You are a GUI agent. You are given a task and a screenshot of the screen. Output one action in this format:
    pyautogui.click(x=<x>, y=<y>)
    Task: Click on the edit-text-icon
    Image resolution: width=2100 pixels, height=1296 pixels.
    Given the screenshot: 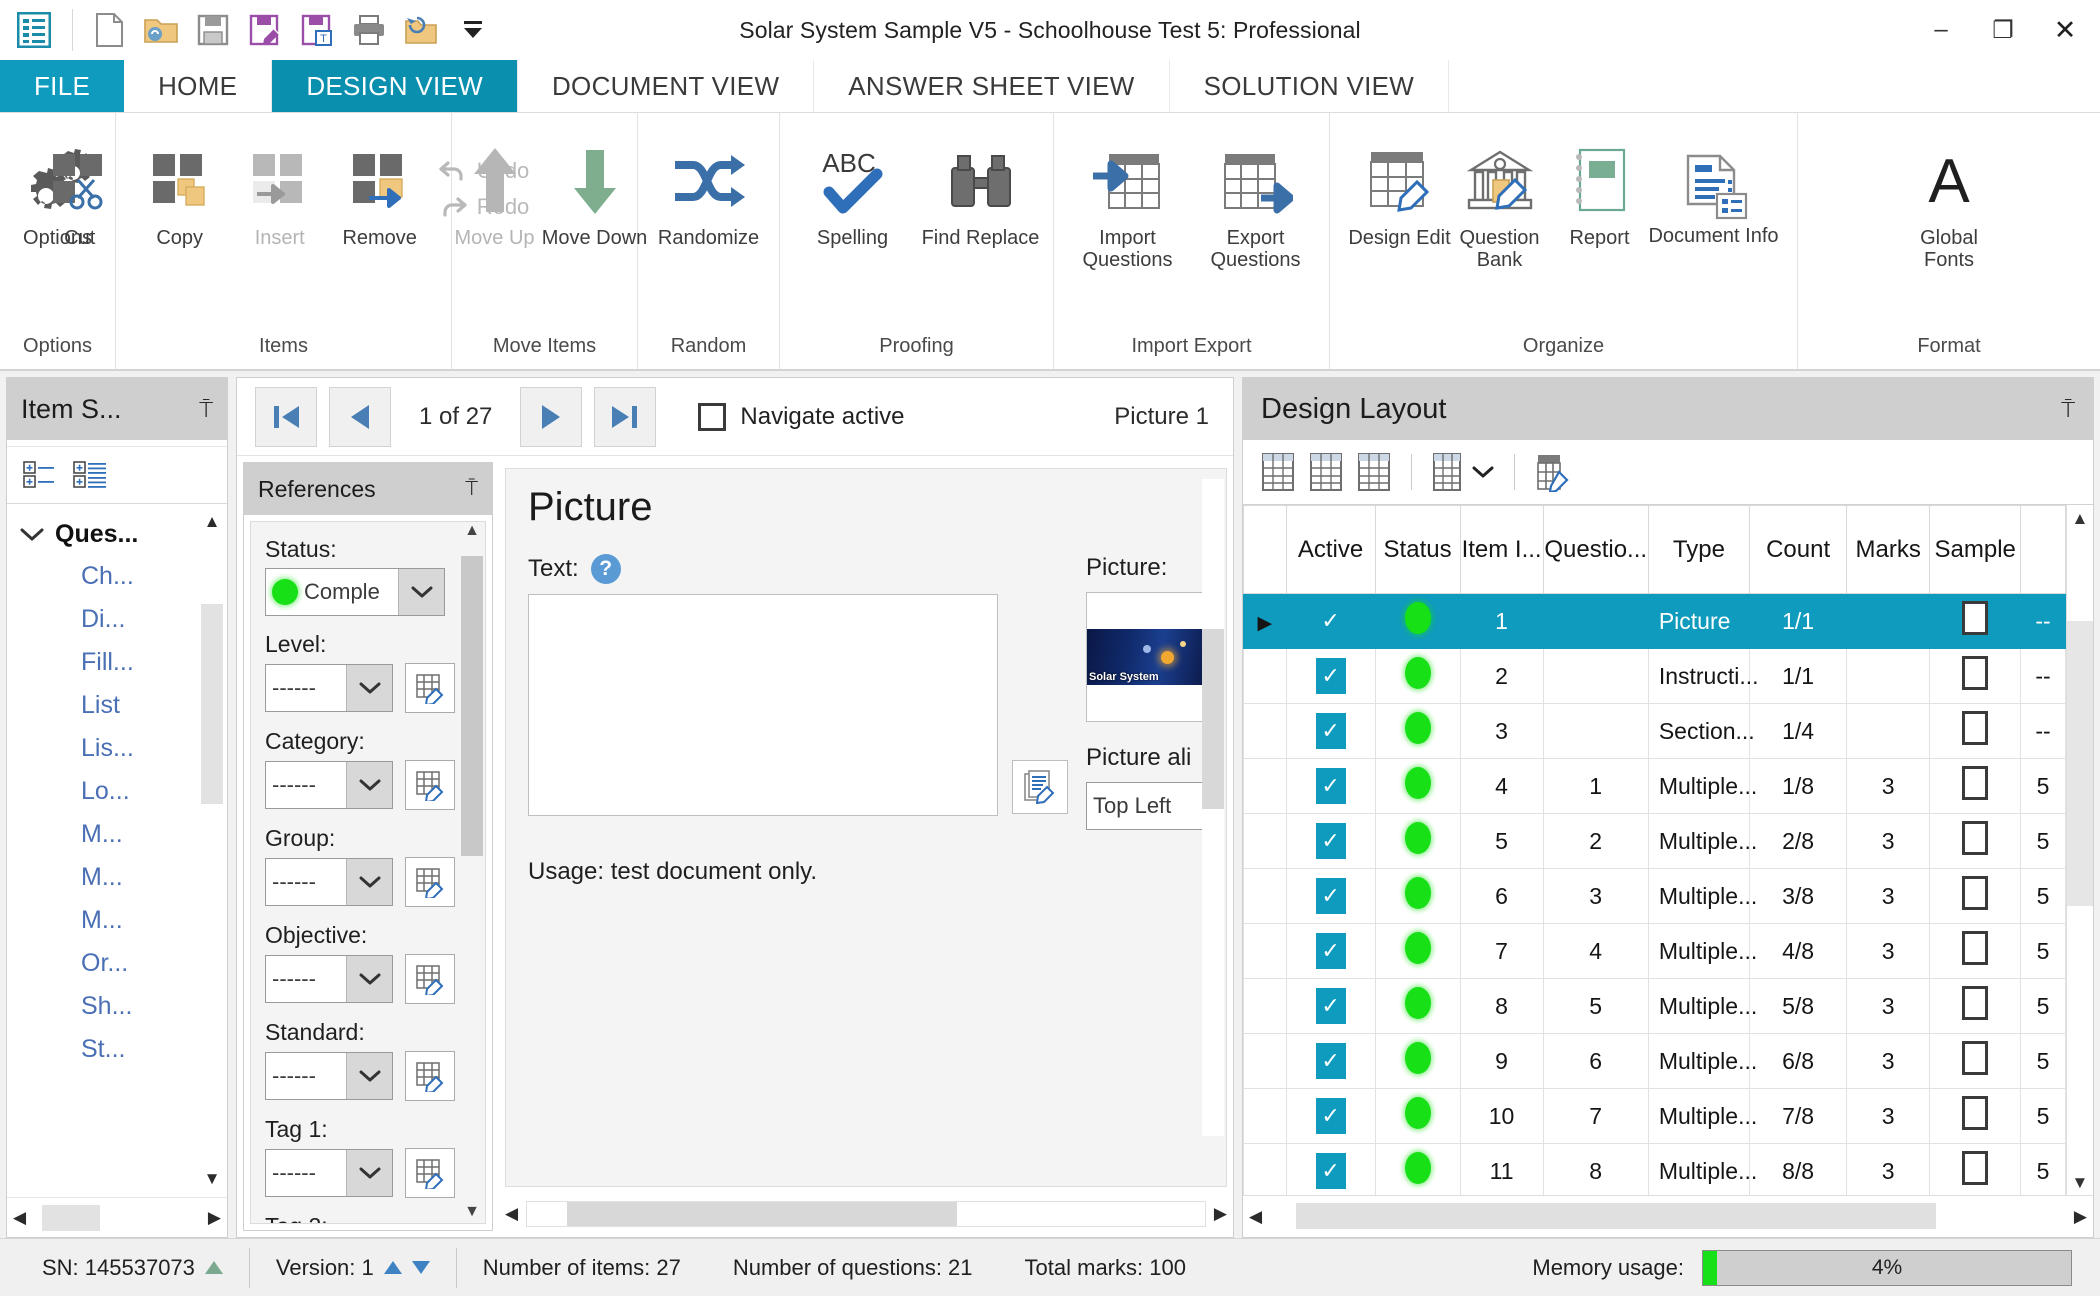 What is the action you would take?
    pyautogui.click(x=1040, y=787)
    